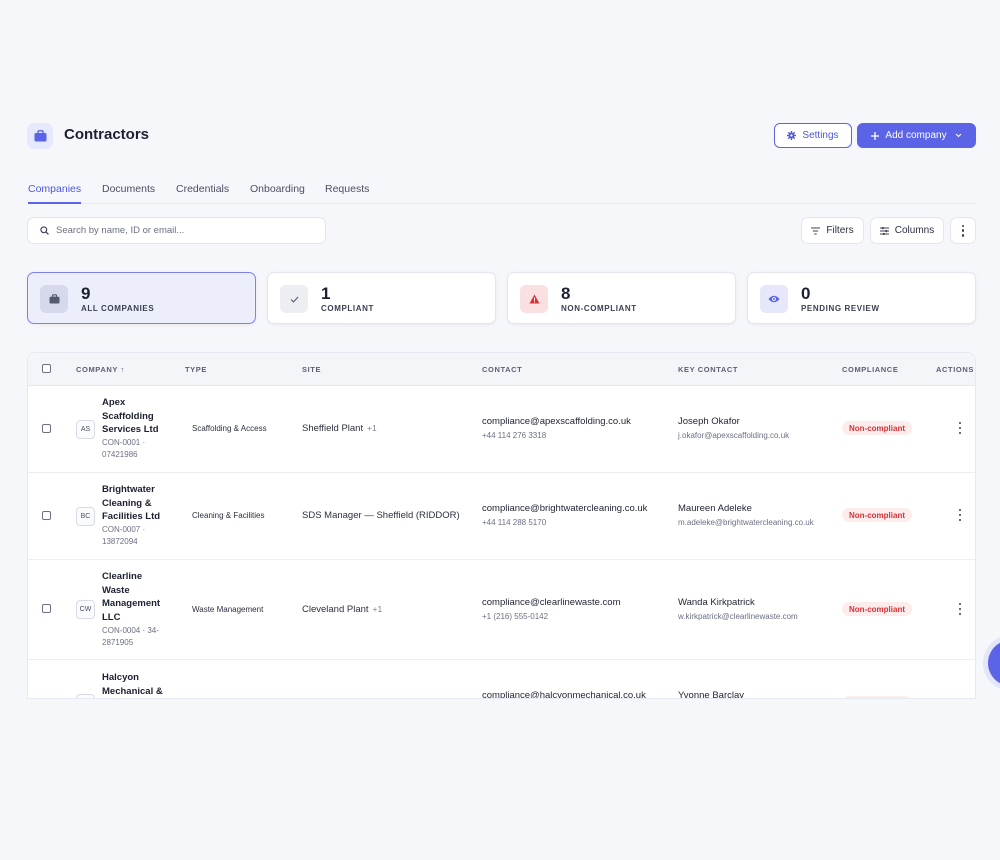  What do you see at coordinates (514, 435) in the screenshot?
I see `contact-phone: +44 114 276 3318` at bounding box center [514, 435].